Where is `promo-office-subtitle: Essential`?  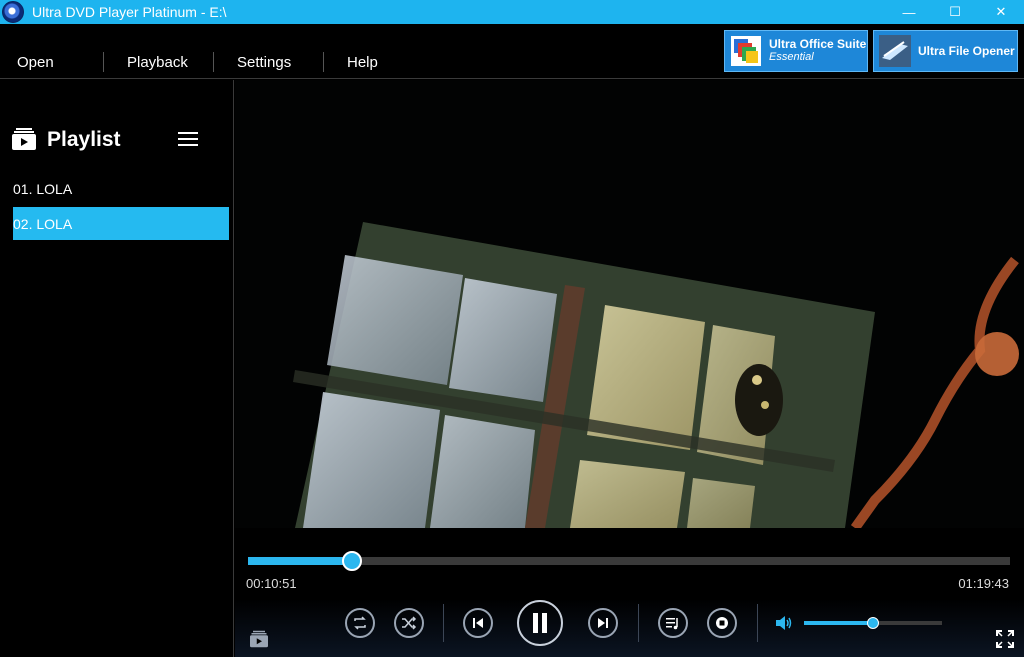
promo-office-subtitle: Essential is located at coordinates (791, 57).